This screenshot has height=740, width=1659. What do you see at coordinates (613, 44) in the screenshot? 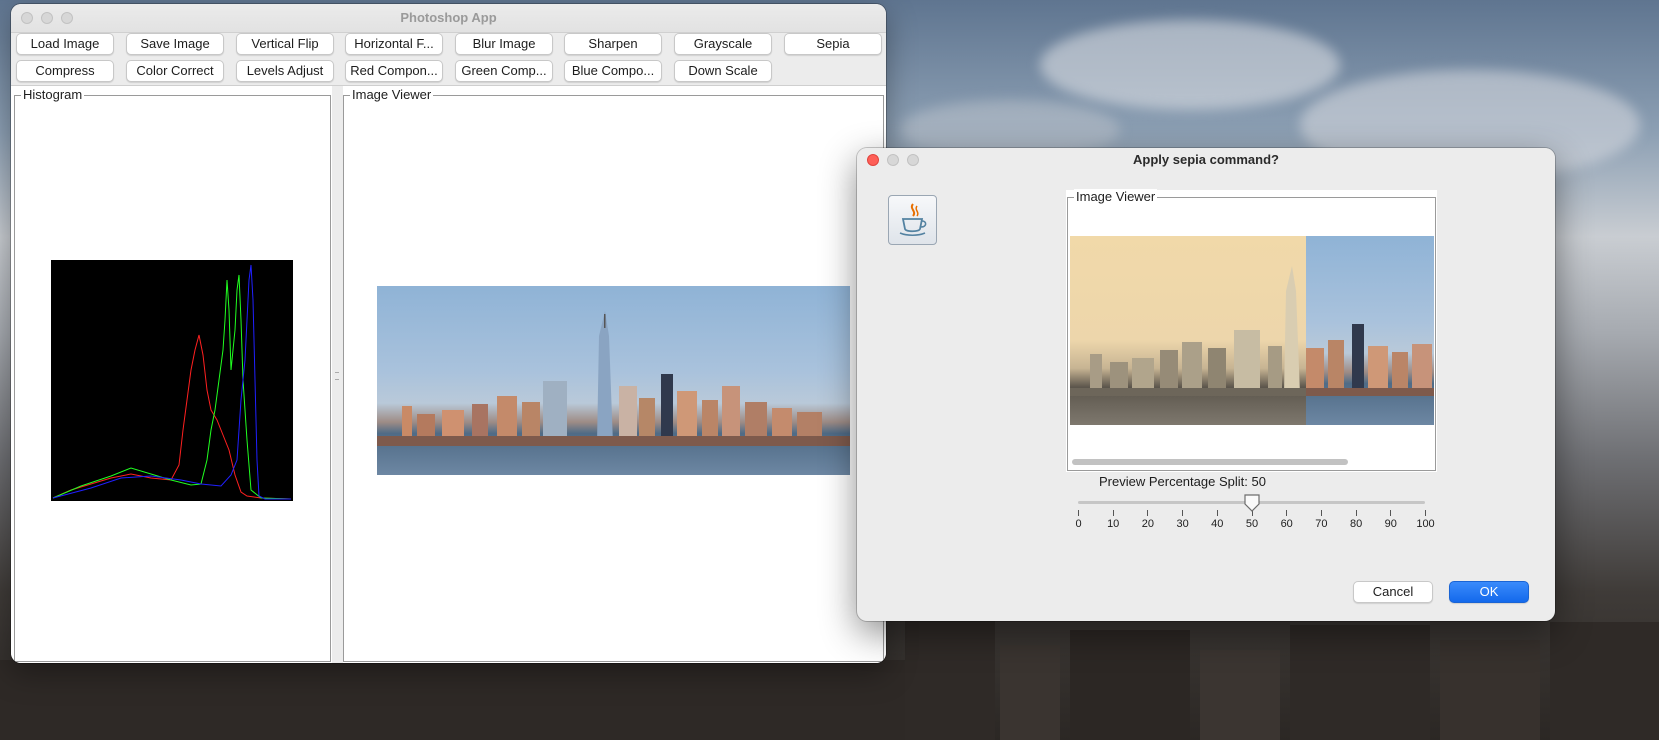
I see `sharpen-button: Sharpen` at bounding box center [613, 44].